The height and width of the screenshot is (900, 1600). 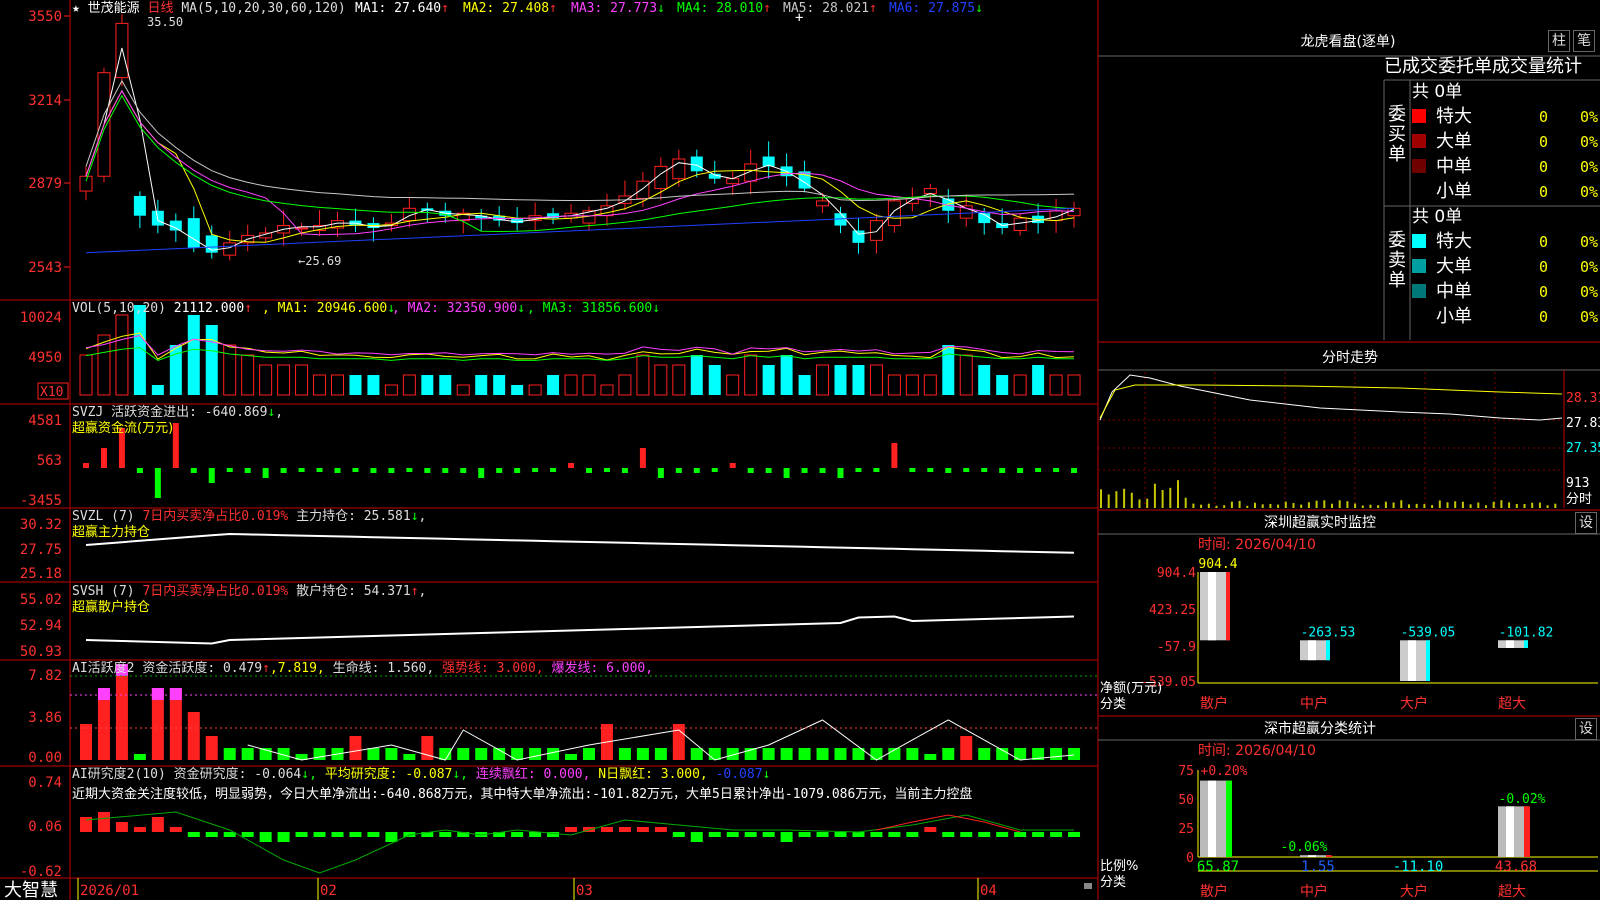 I want to click on sell-row-pct: 0%, so click(x=1589, y=317).